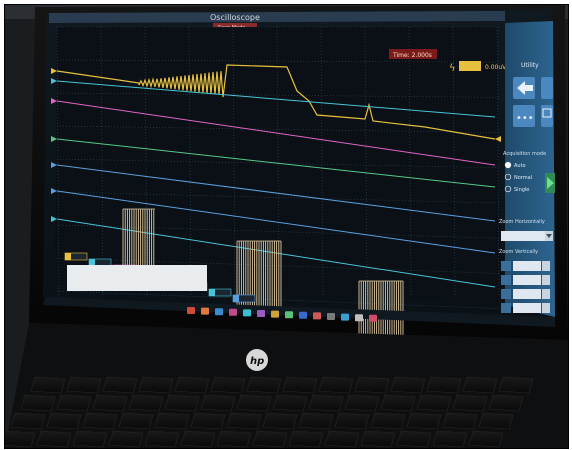 This screenshot has height=450, width=572. Describe the element at coordinates (525, 118) in the screenshot. I see `ellipsis-icon: •••` at that location.